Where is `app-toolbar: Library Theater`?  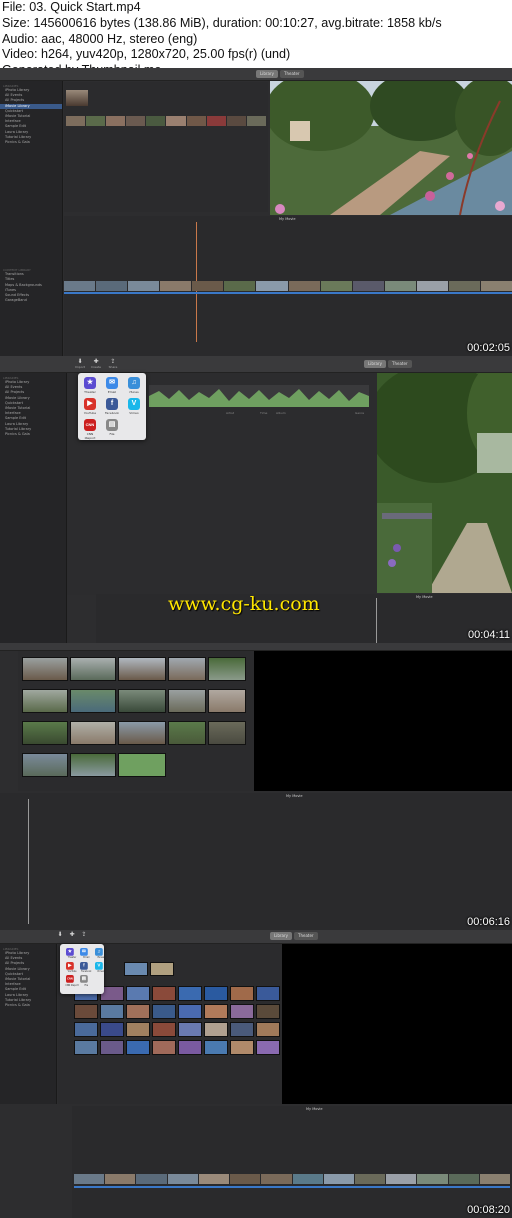
app-toolbar: Library Theater is located at coordinates (256, 74).